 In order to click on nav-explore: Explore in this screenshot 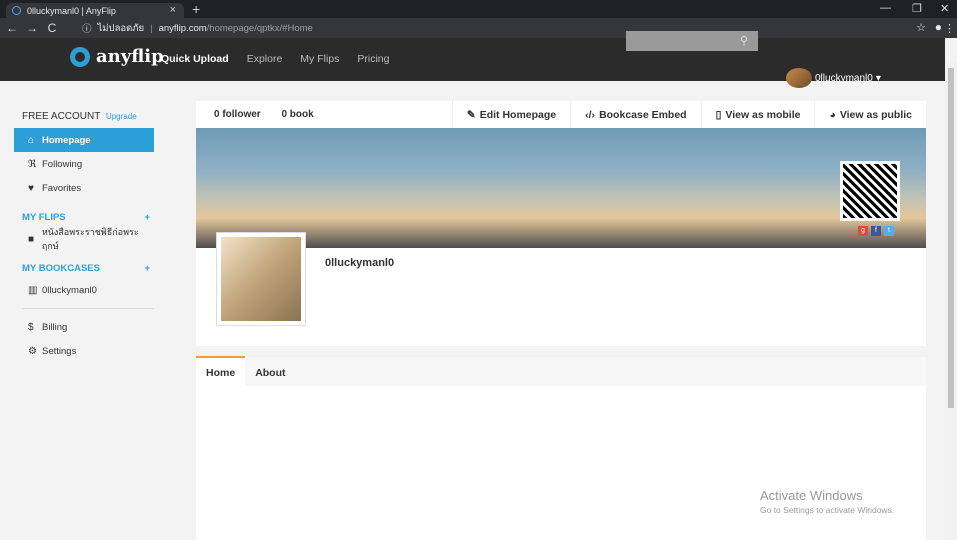, I will do `click(265, 59)`.